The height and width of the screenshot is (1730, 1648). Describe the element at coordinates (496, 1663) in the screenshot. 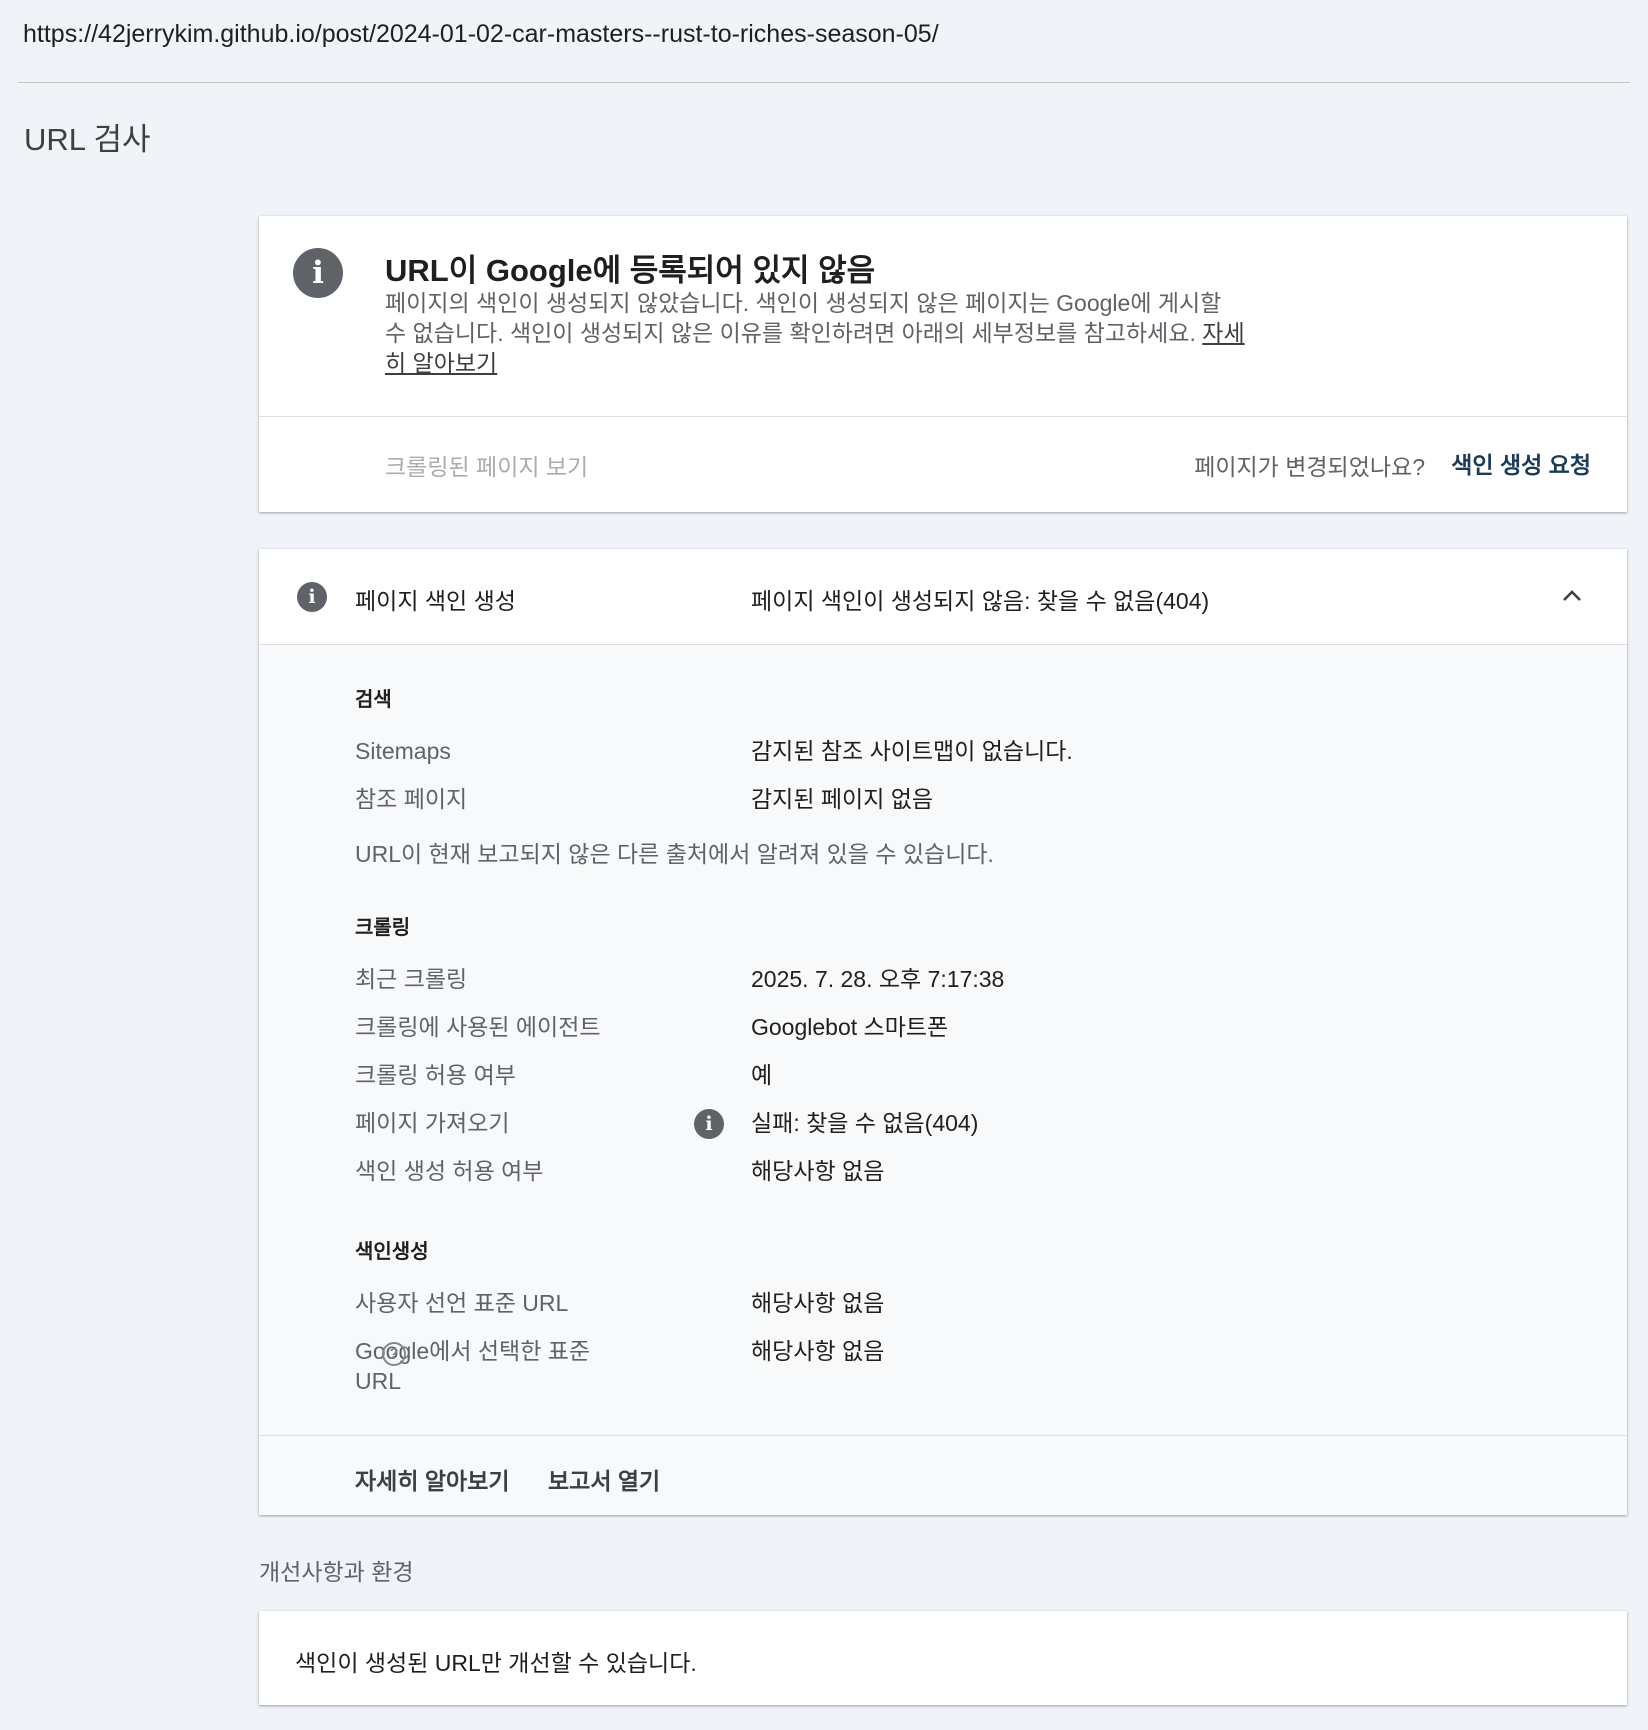

I see `enhancements-message: 색인이 생성된 URL만 개선할 수 있습니다.` at that location.